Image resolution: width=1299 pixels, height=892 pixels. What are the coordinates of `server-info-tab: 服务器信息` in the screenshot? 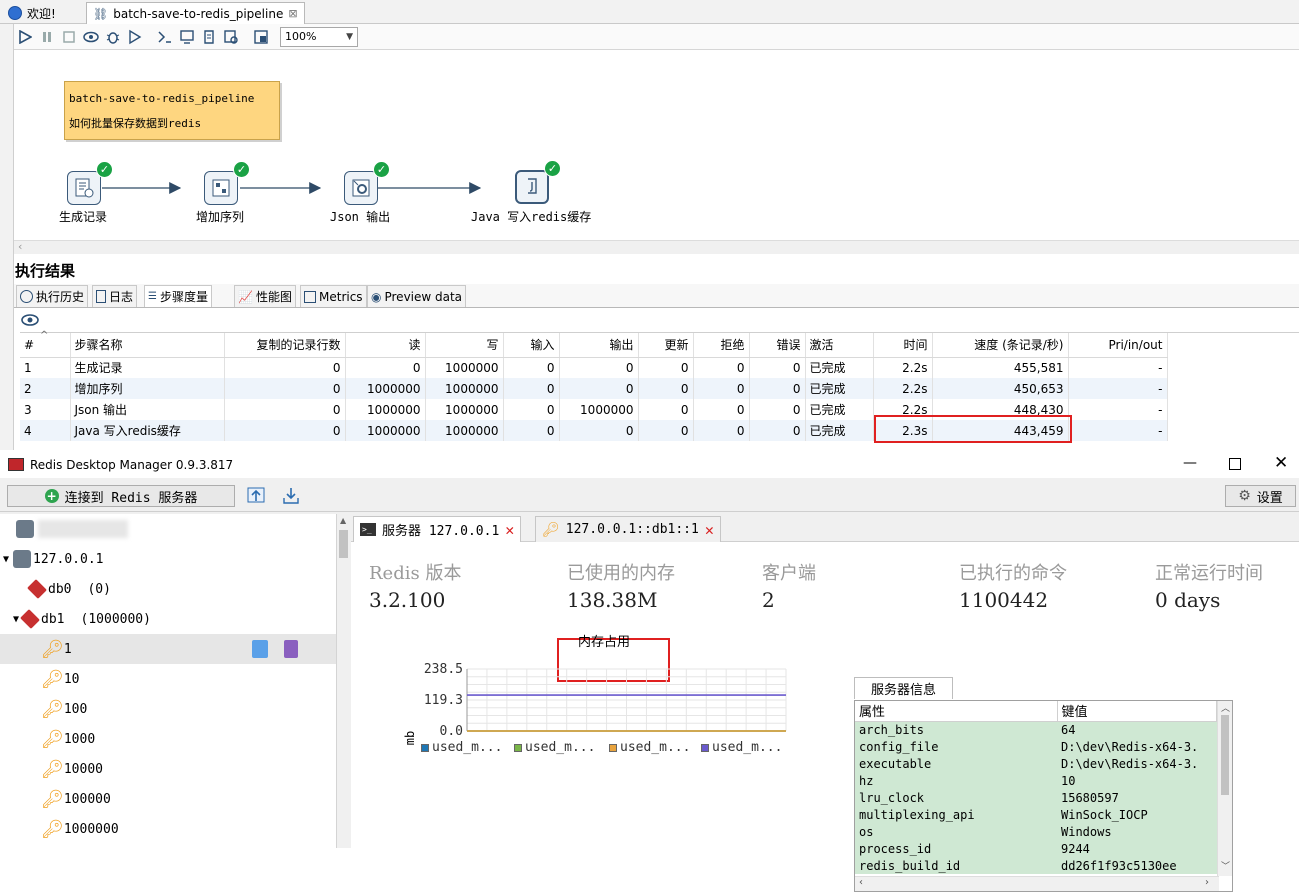 It's located at (903, 688).